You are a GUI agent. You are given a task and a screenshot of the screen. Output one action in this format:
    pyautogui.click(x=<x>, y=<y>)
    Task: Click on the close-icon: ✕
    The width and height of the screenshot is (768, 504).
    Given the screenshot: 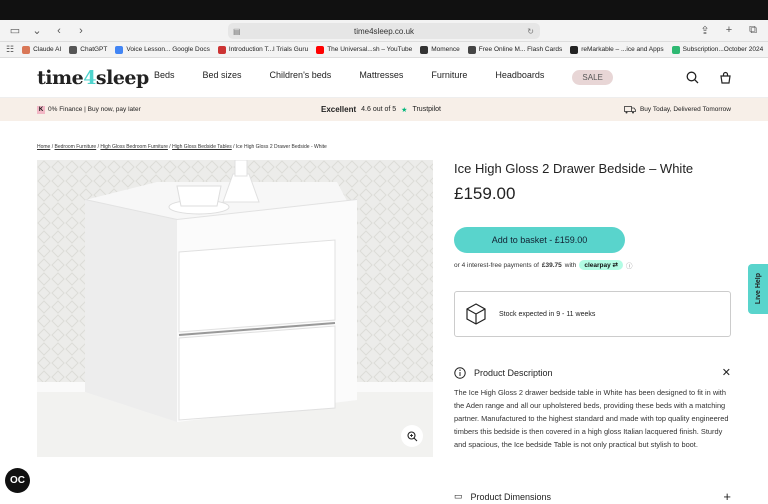 What is the action you would take?
    pyautogui.click(x=726, y=372)
    